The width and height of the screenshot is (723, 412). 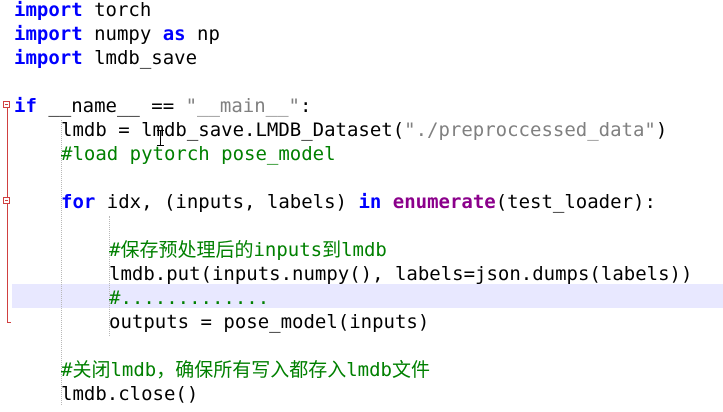 I want to click on code-line-6: #load pytorch pose_model, so click(x=198, y=154).